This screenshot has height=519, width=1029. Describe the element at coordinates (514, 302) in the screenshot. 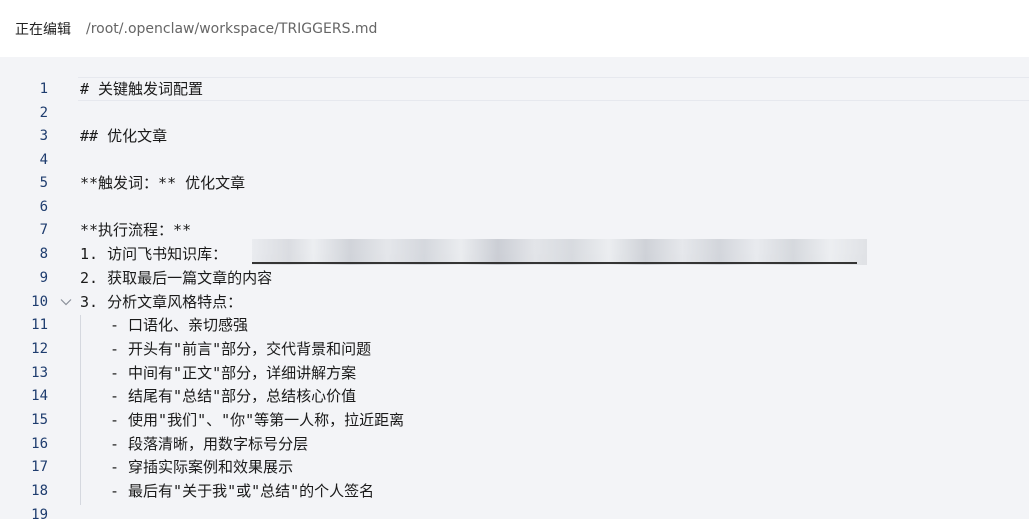

I see `editor-line: 10 3. 分析文章风格特点：` at that location.